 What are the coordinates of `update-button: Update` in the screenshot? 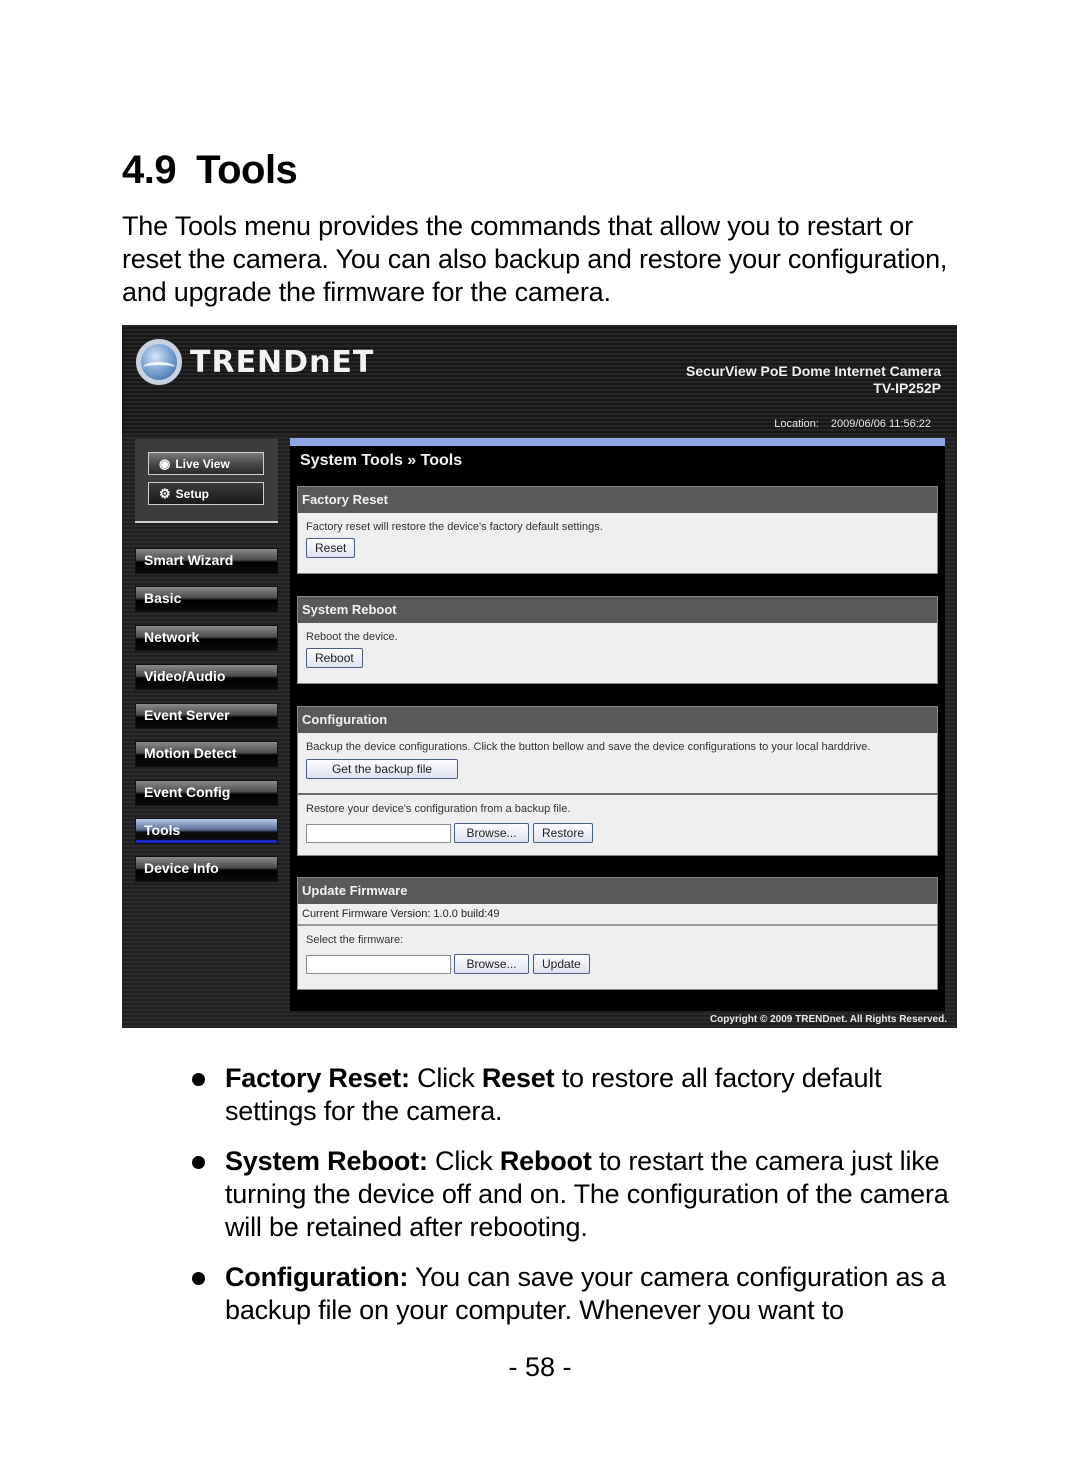 It's located at (561, 964).